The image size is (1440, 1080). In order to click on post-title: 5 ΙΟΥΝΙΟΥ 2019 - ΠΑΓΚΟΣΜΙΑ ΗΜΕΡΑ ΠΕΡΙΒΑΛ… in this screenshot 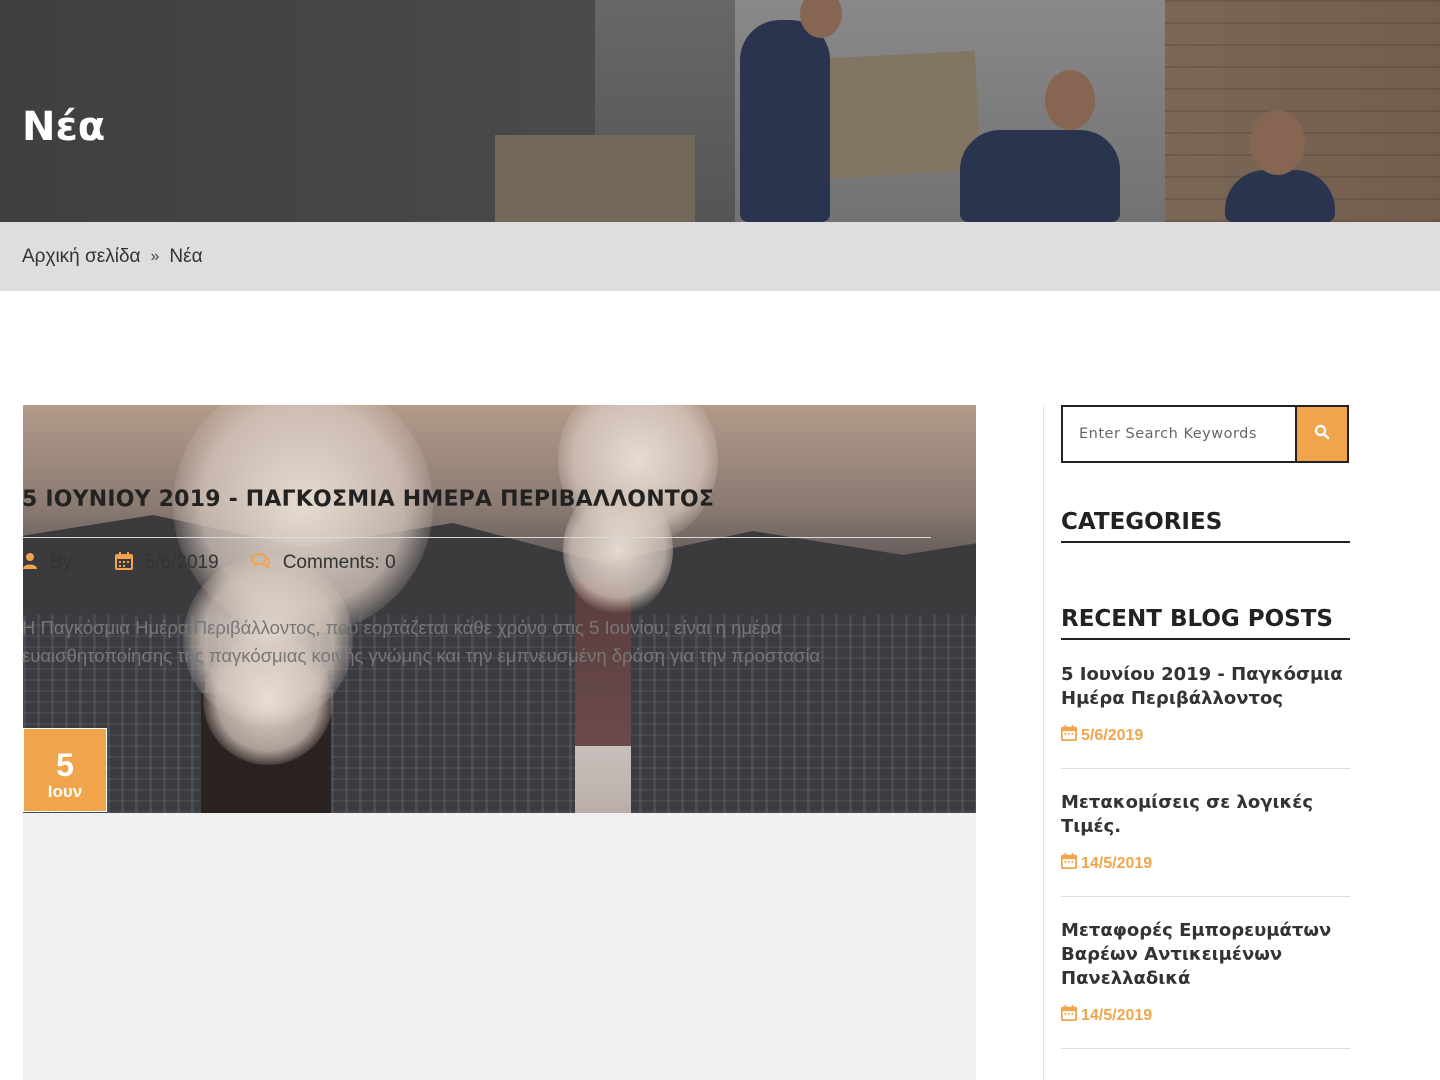, I will do `click(368, 499)`.